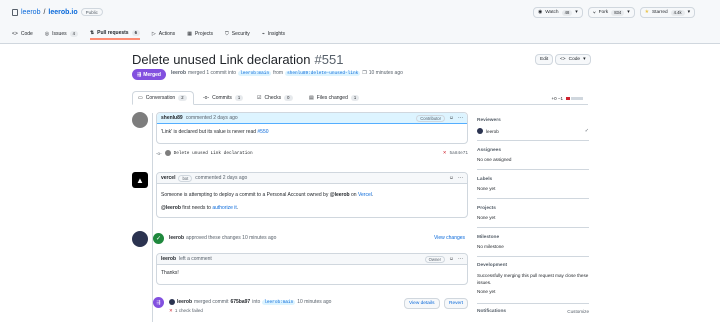 This screenshot has width=720, height=322. I want to click on vercel-link: Vercel, so click(365, 195).